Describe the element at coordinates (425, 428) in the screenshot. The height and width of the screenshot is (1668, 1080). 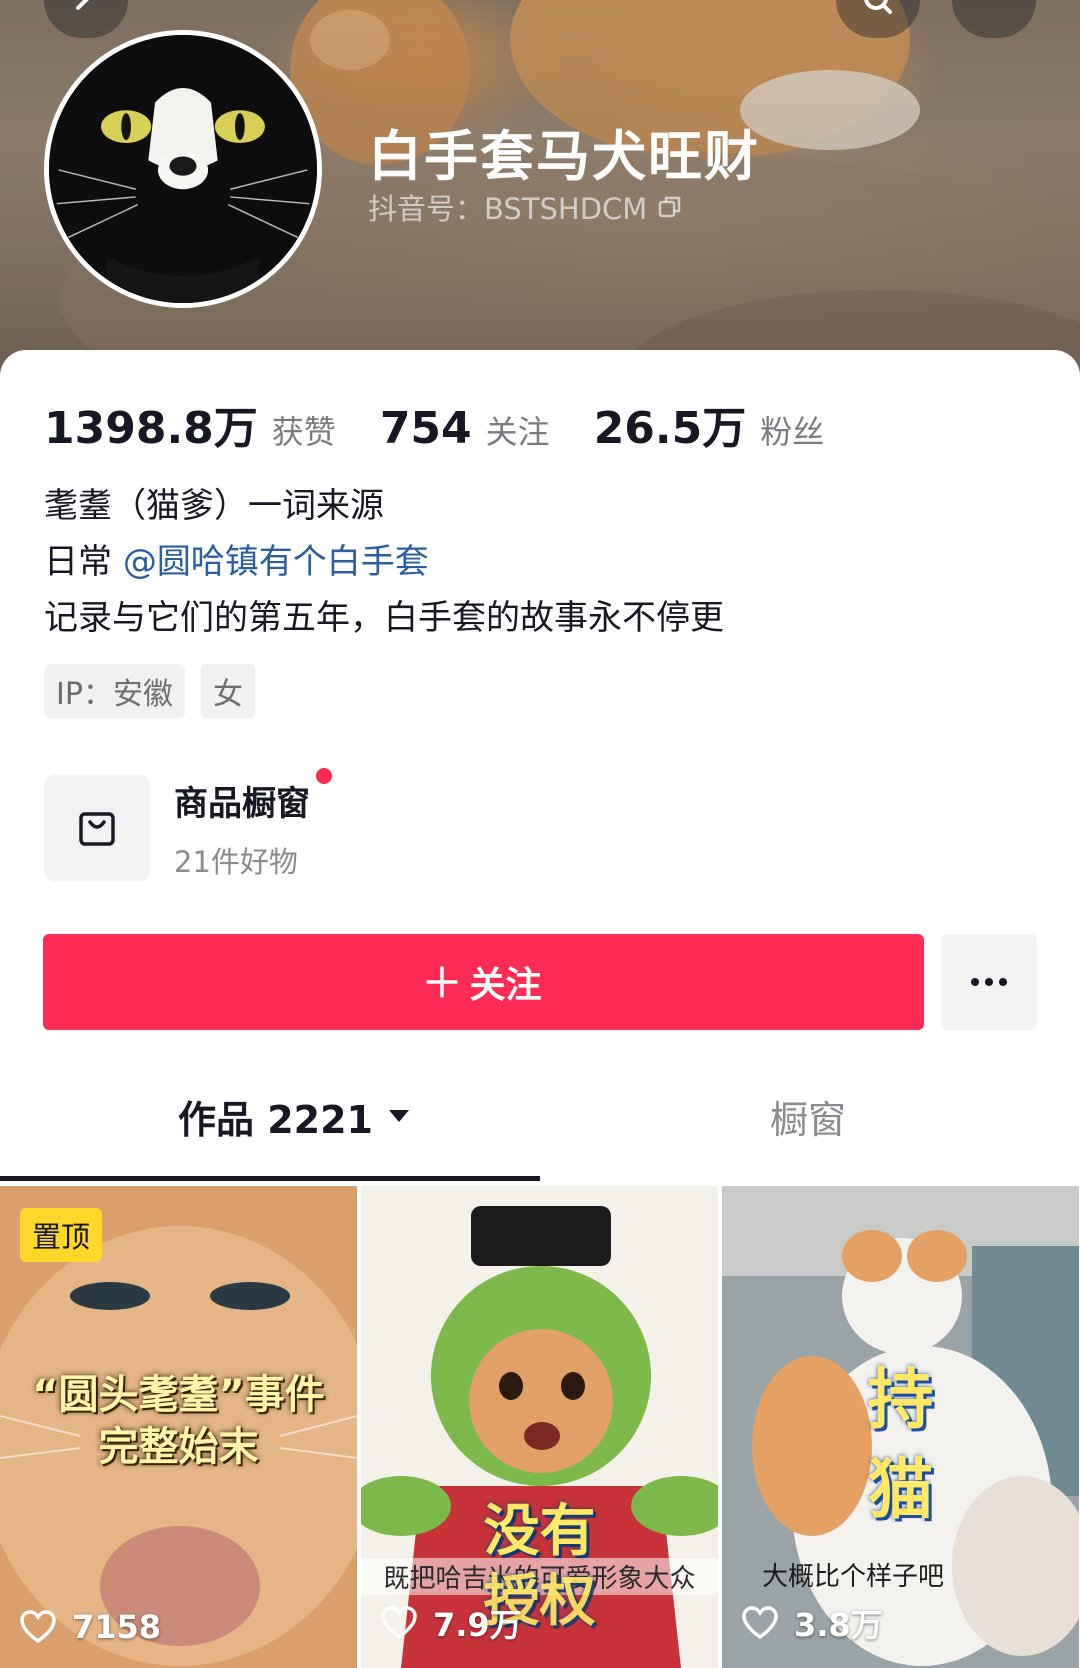
I see `stat-following-value: 754` at that location.